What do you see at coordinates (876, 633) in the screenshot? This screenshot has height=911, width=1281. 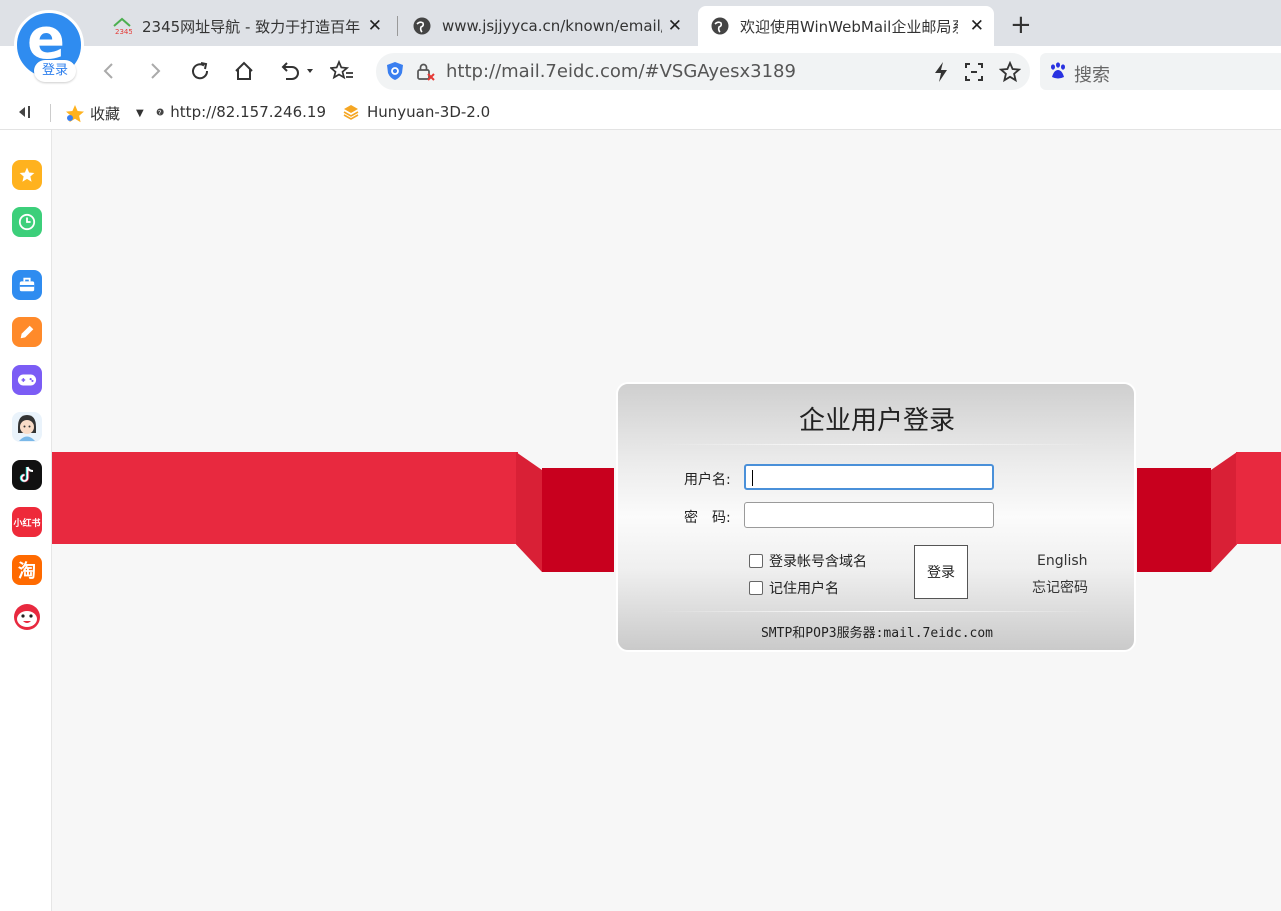 I see `server-info: SMTP和POP3服务器:mail.7eidc.com` at bounding box center [876, 633].